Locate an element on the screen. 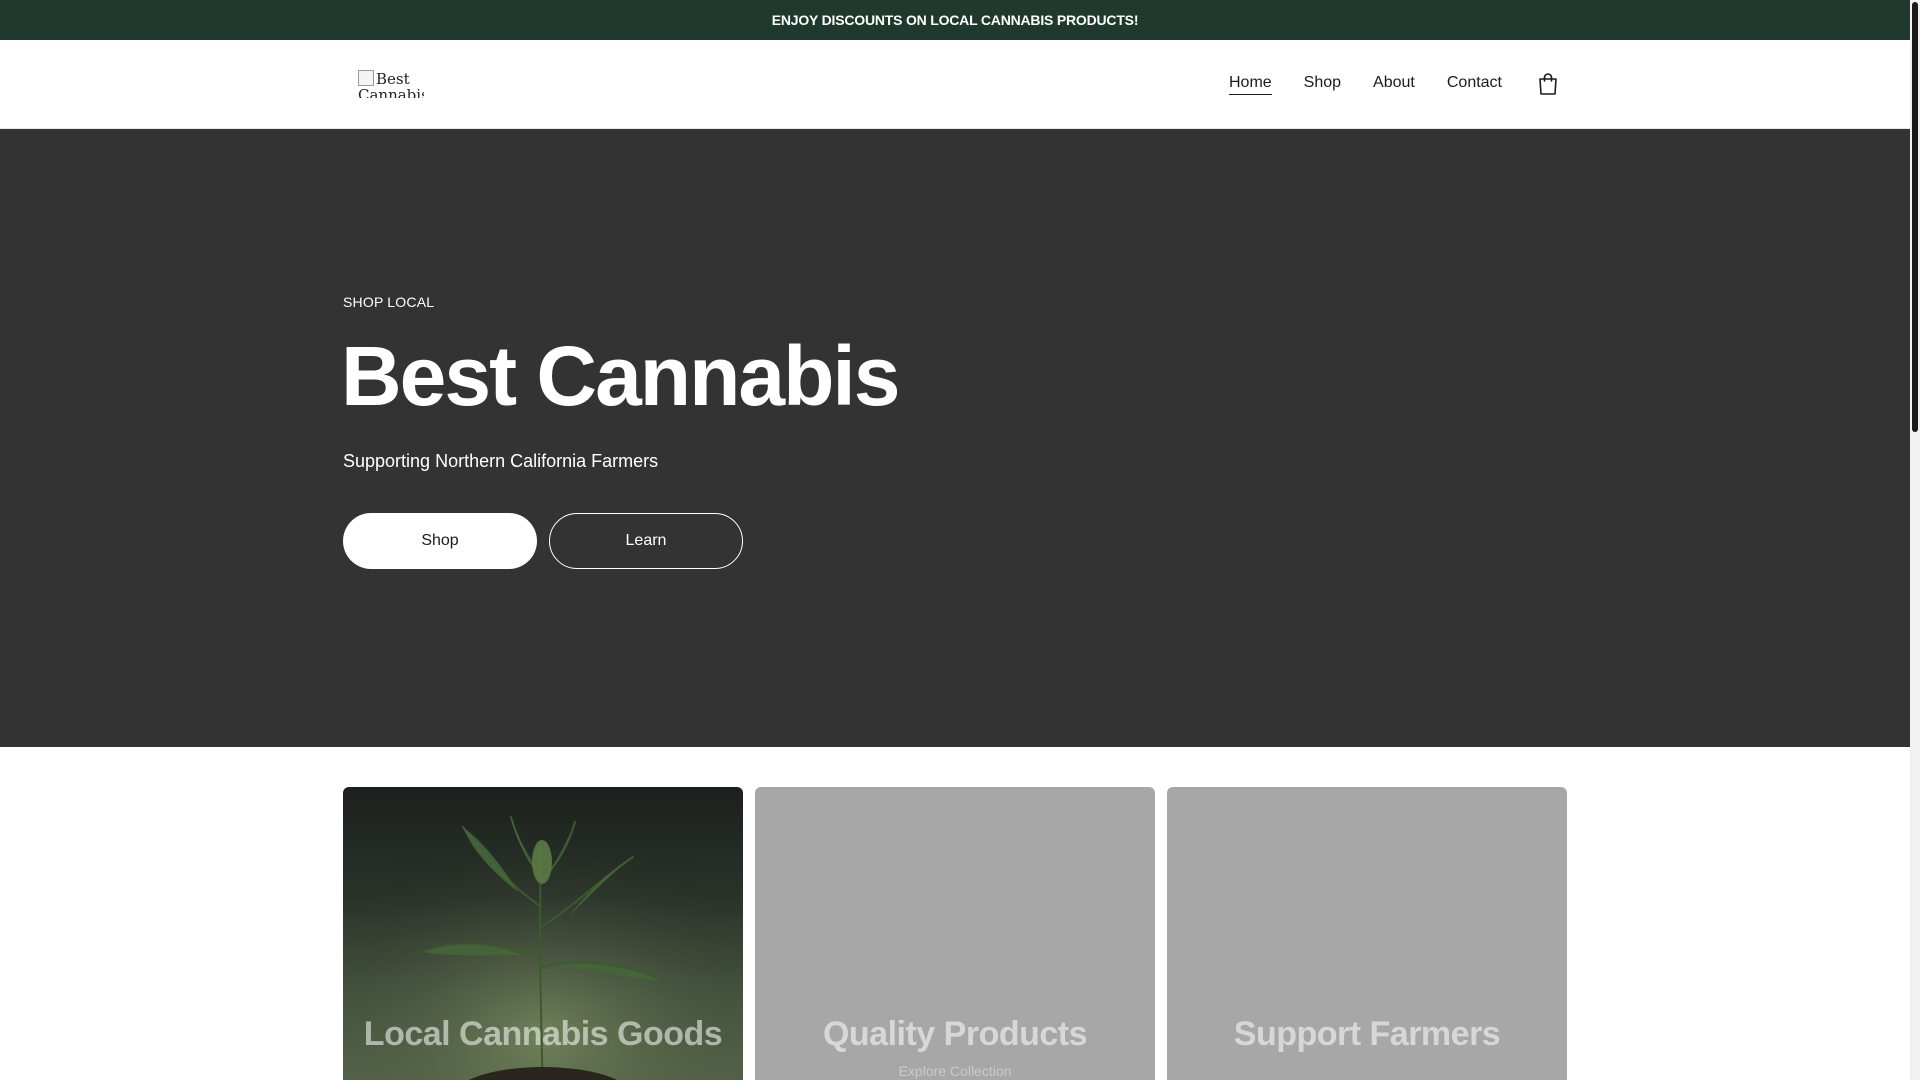 This screenshot has height=1080, width=1920. main-nav: Home Shop About Contact is located at coordinates (1394, 84).